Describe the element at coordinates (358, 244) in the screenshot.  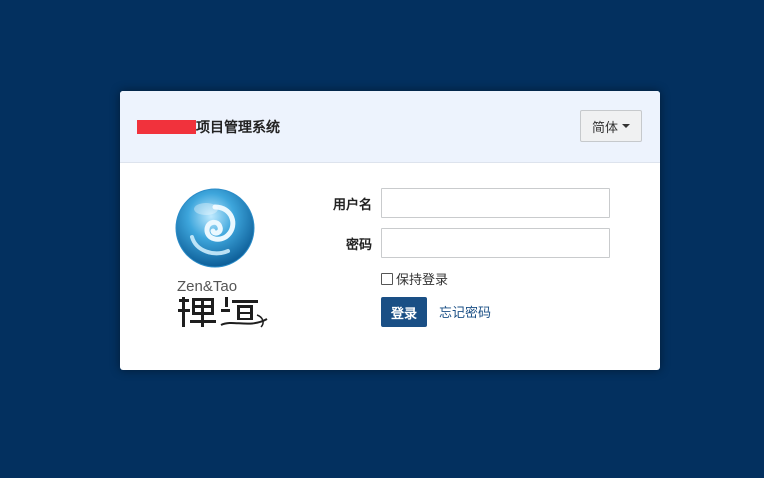
I see `password-label: 密码` at that location.